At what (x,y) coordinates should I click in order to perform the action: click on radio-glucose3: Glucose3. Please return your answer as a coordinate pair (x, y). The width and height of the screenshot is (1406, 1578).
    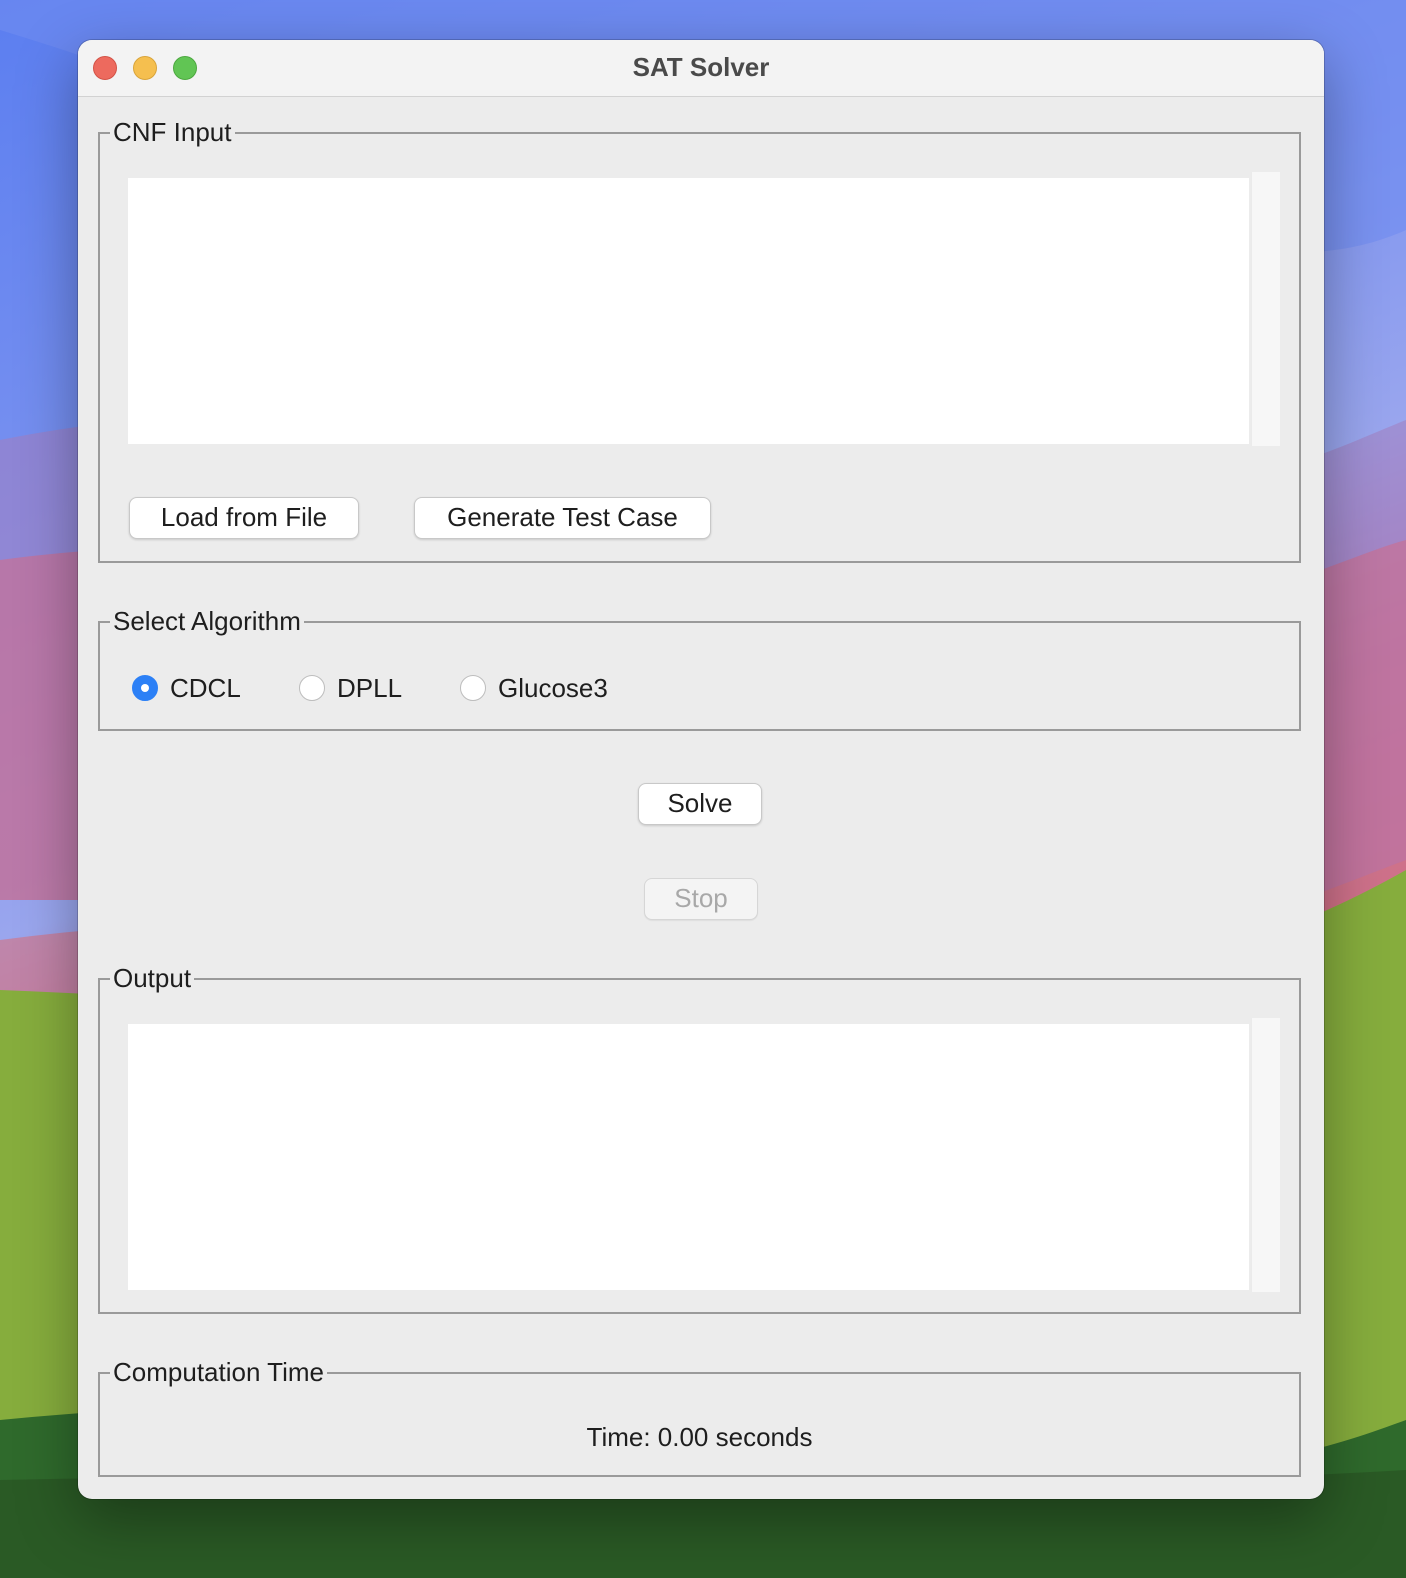
    Looking at the image, I should click on (534, 688).